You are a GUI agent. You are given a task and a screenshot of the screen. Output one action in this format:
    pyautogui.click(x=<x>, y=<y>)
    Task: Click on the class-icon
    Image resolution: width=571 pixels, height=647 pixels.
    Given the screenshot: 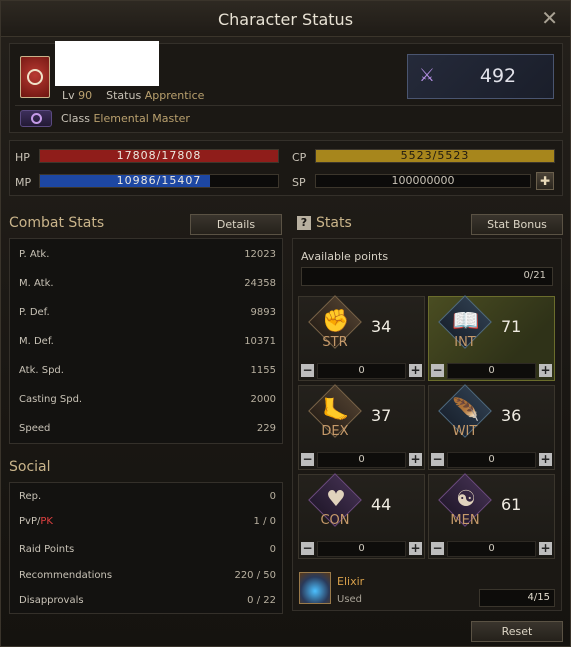 What is the action you would take?
    pyautogui.click(x=36, y=118)
    